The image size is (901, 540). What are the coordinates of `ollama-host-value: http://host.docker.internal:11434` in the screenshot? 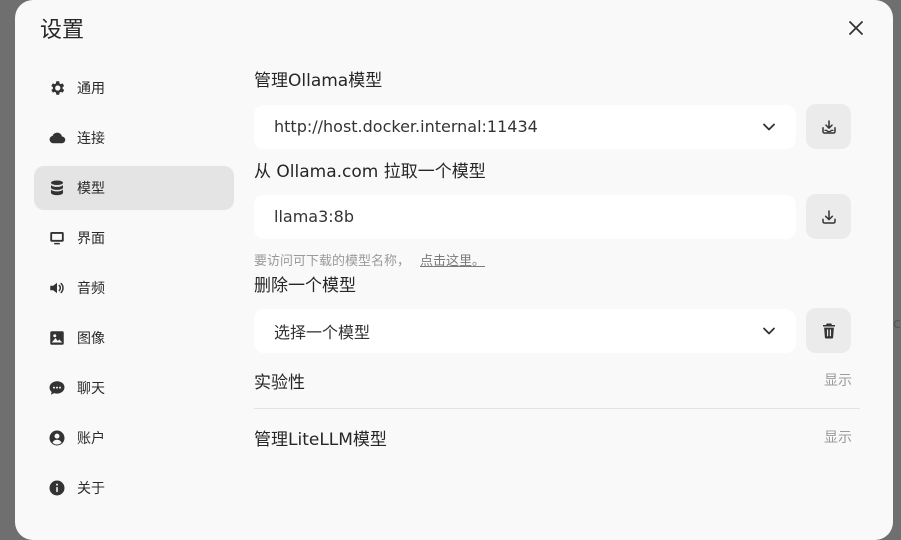 It's located at (406, 126).